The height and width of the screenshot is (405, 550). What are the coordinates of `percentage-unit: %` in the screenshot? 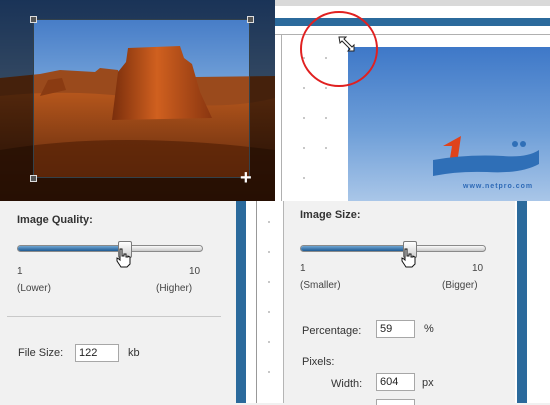 It's located at (429, 329).